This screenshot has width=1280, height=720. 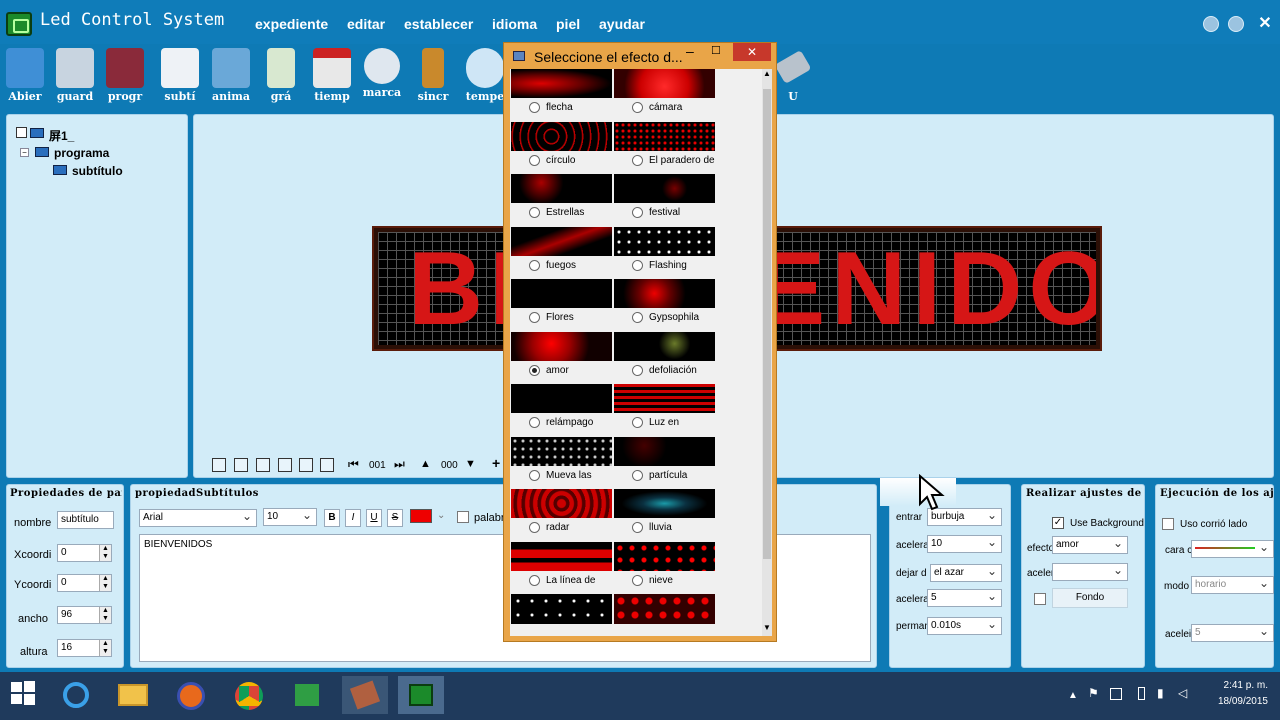 What do you see at coordinates (514, 24) in the screenshot?
I see `menu-idioma: idioma` at bounding box center [514, 24].